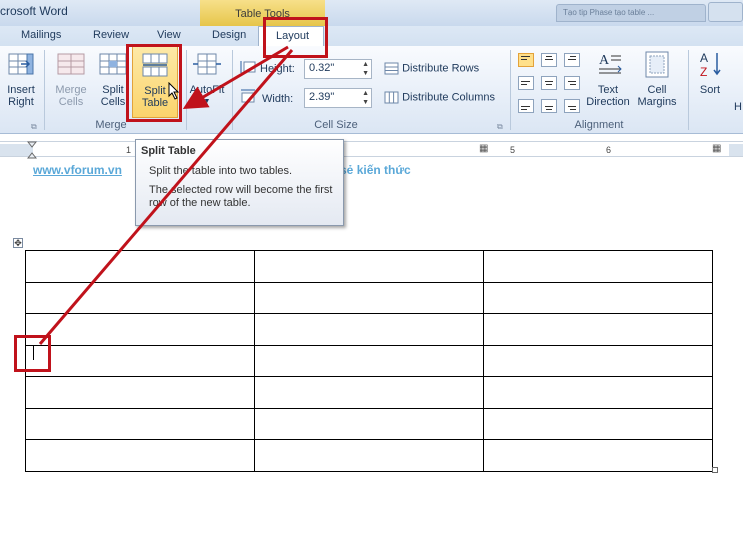  Describe the element at coordinates (338, 69) in the screenshot. I see `height-input: 0.32" ▲ ▼` at that location.